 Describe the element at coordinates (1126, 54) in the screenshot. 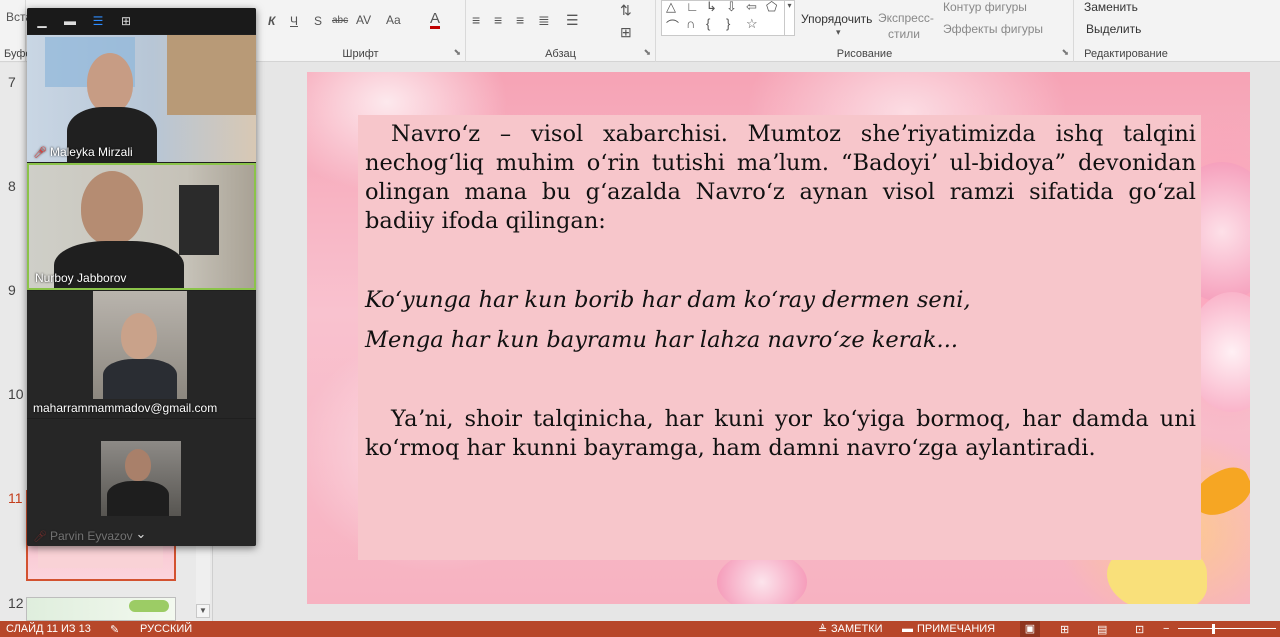

I see `editing-group-label: Редактирование` at that location.